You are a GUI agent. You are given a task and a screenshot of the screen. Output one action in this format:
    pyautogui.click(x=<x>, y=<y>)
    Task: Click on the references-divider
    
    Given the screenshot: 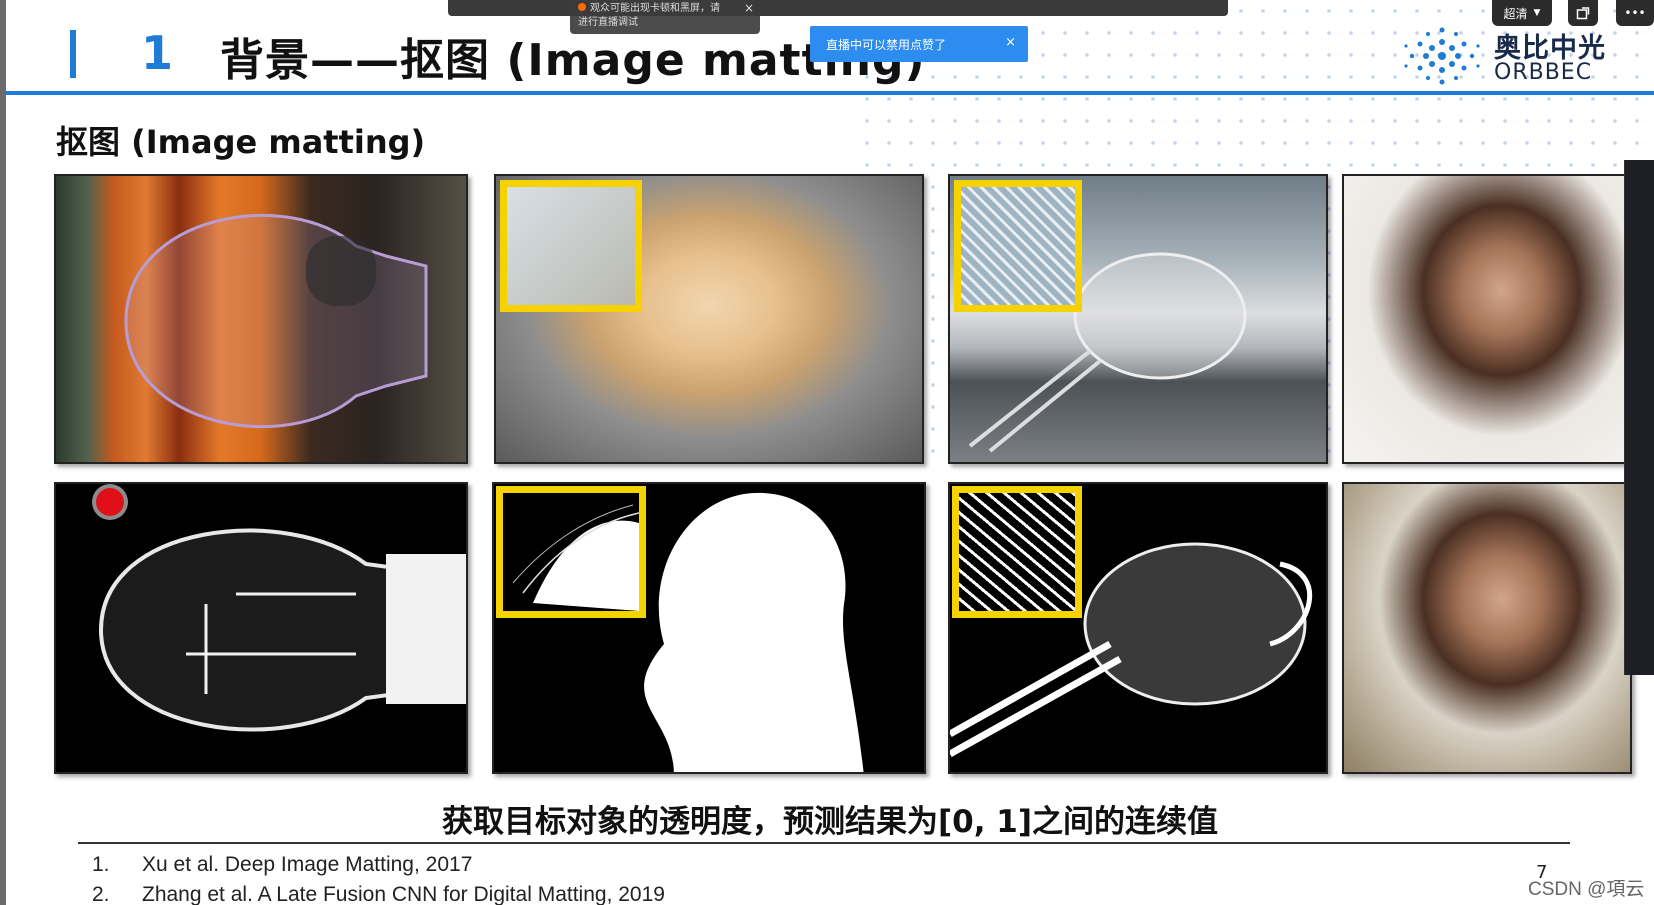 What is the action you would take?
    pyautogui.click(x=824, y=843)
    